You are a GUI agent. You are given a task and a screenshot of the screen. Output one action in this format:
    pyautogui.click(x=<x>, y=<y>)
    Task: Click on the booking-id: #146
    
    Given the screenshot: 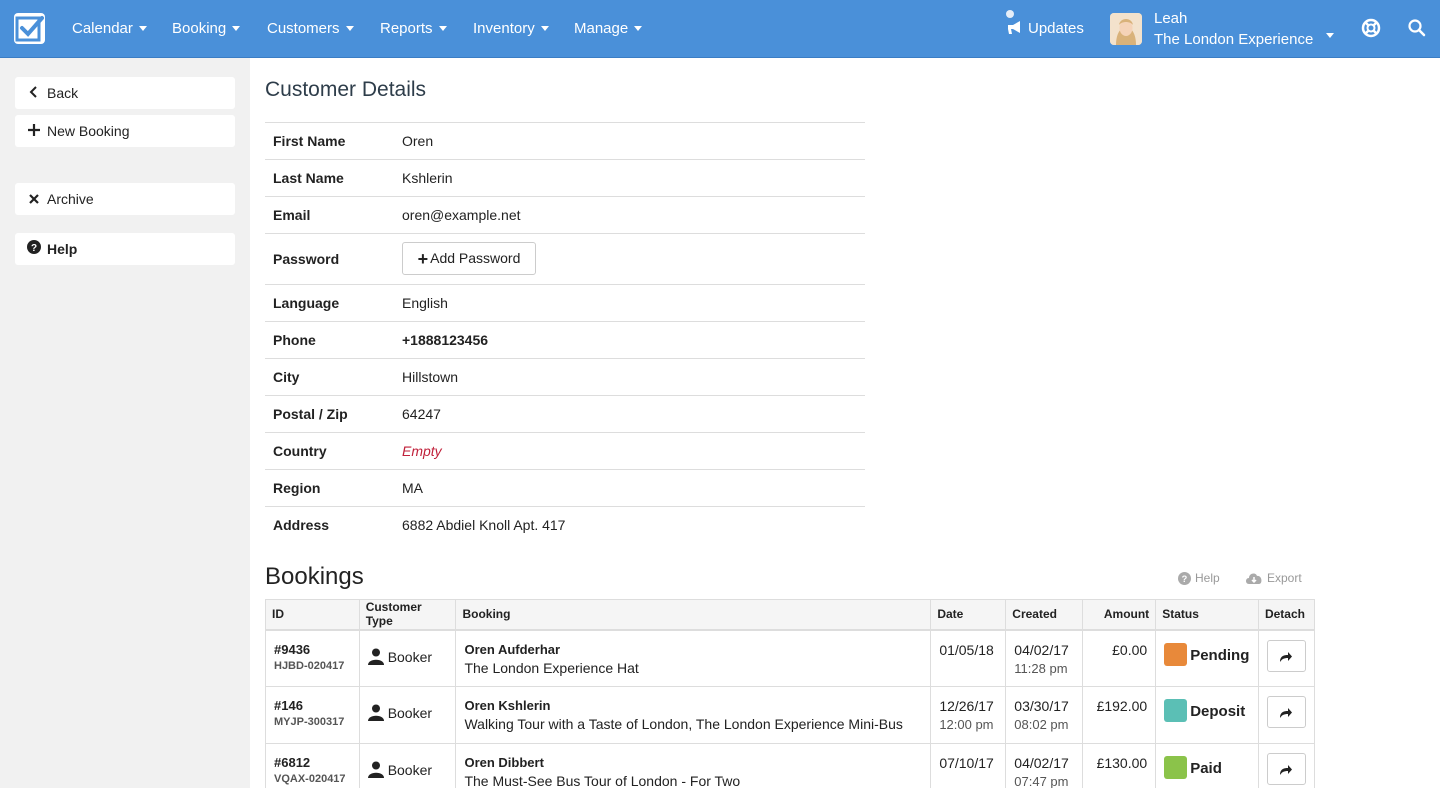 What is the action you would take?
    pyautogui.click(x=312, y=705)
    